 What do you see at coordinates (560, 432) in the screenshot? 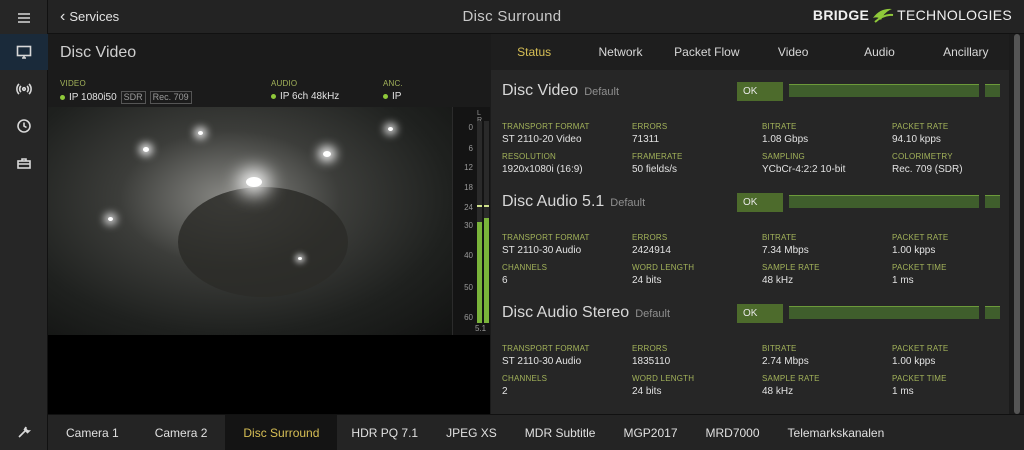
I see `service-tab: MDR Subtitle` at bounding box center [560, 432].